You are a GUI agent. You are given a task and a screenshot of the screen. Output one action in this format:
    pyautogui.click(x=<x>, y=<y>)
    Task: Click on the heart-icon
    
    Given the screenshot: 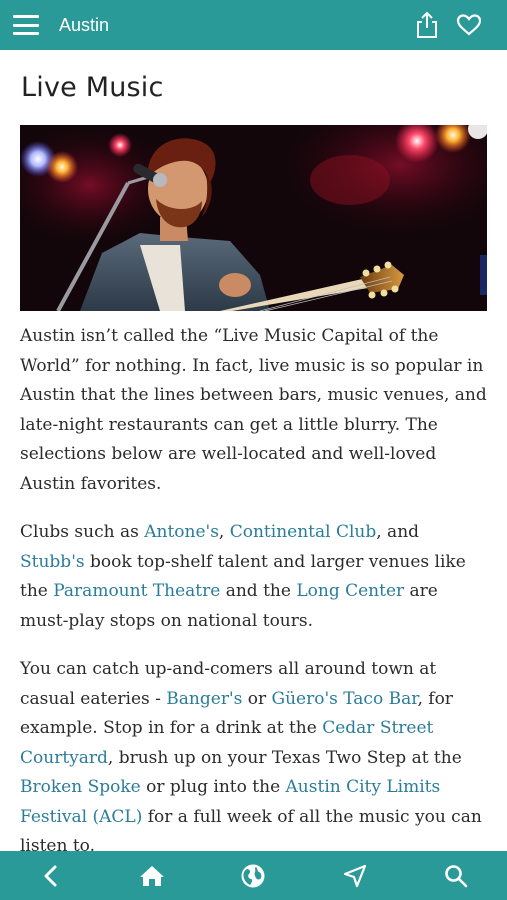 What is the action you would take?
    pyautogui.click(x=469, y=25)
    